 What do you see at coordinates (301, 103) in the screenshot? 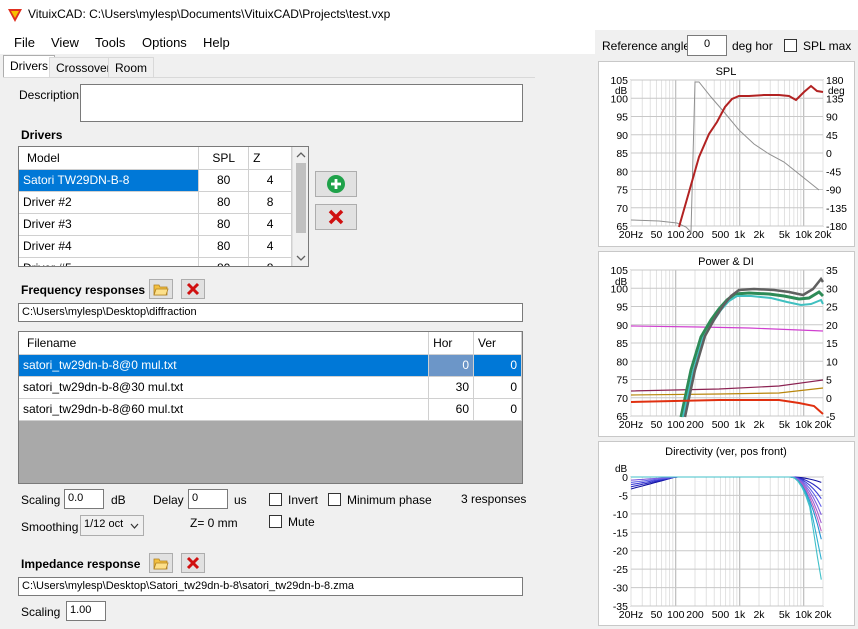
I see `description-input` at bounding box center [301, 103].